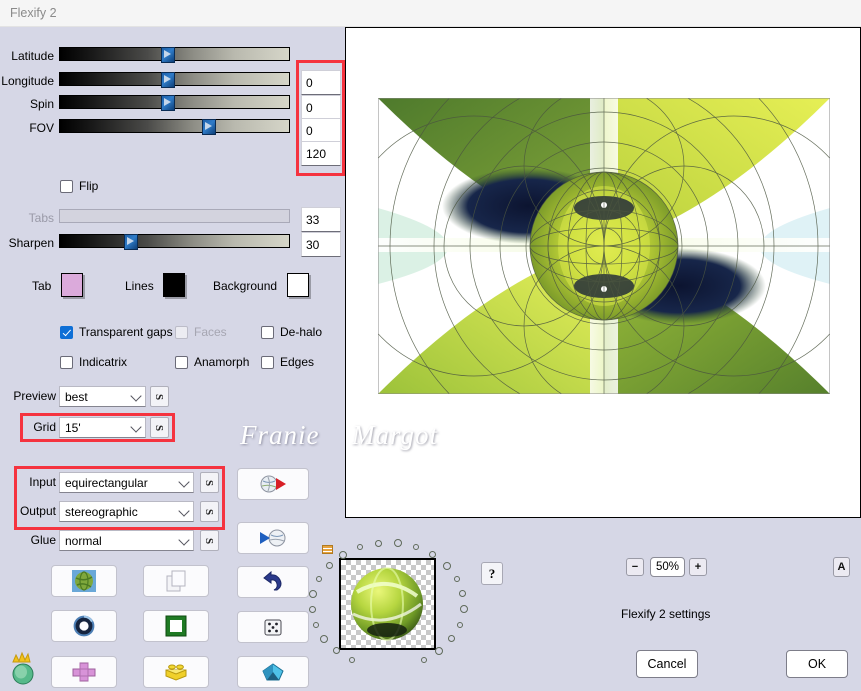 This screenshot has height=691, width=861. What do you see at coordinates (116, 333) in the screenshot?
I see `checkbox-transparent-gaps: Transparent gaps` at bounding box center [116, 333].